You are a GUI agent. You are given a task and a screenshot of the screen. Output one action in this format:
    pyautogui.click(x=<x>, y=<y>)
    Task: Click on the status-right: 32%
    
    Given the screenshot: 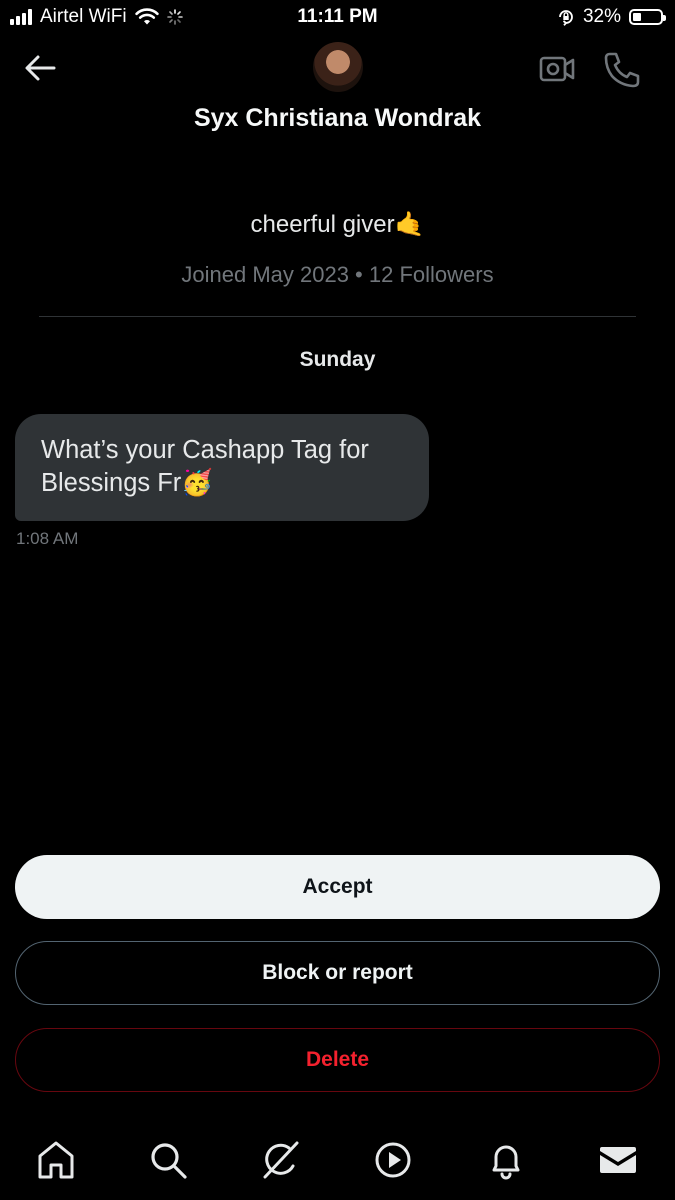 What is the action you would take?
    pyautogui.click(x=611, y=17)
    